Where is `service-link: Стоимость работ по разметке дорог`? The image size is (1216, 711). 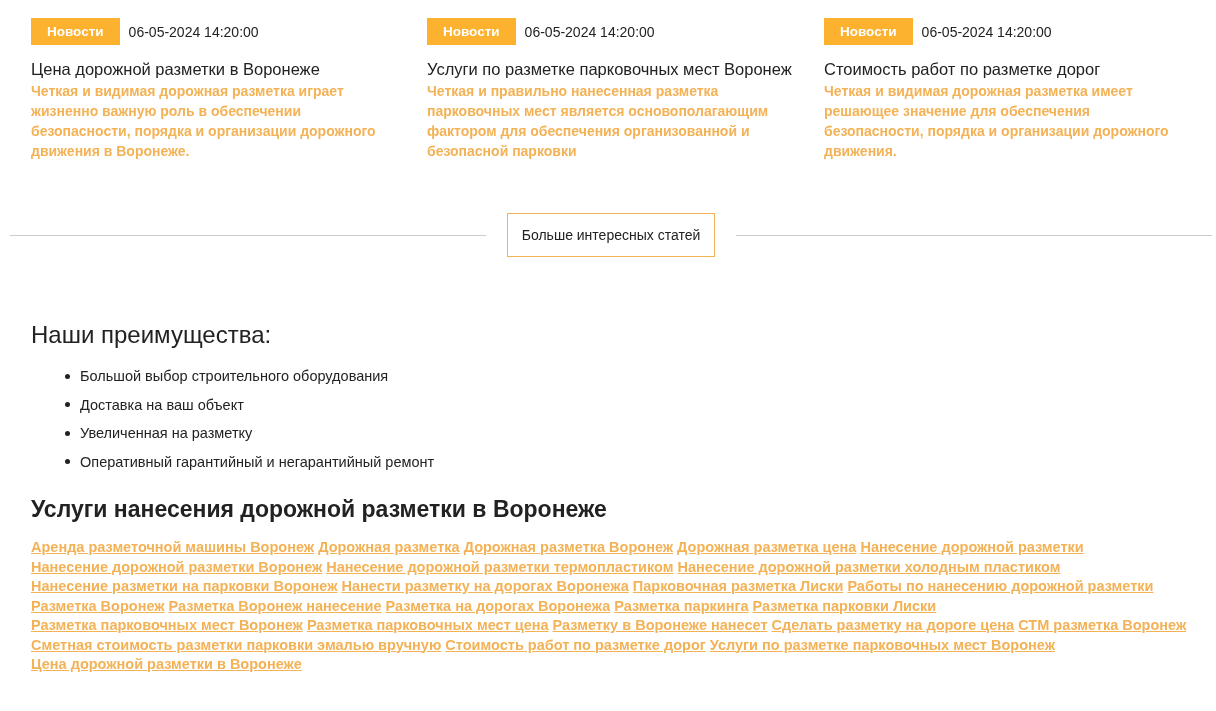
service-link: Стоимость работ по разметке дорог is located at coordinates (575, 644).